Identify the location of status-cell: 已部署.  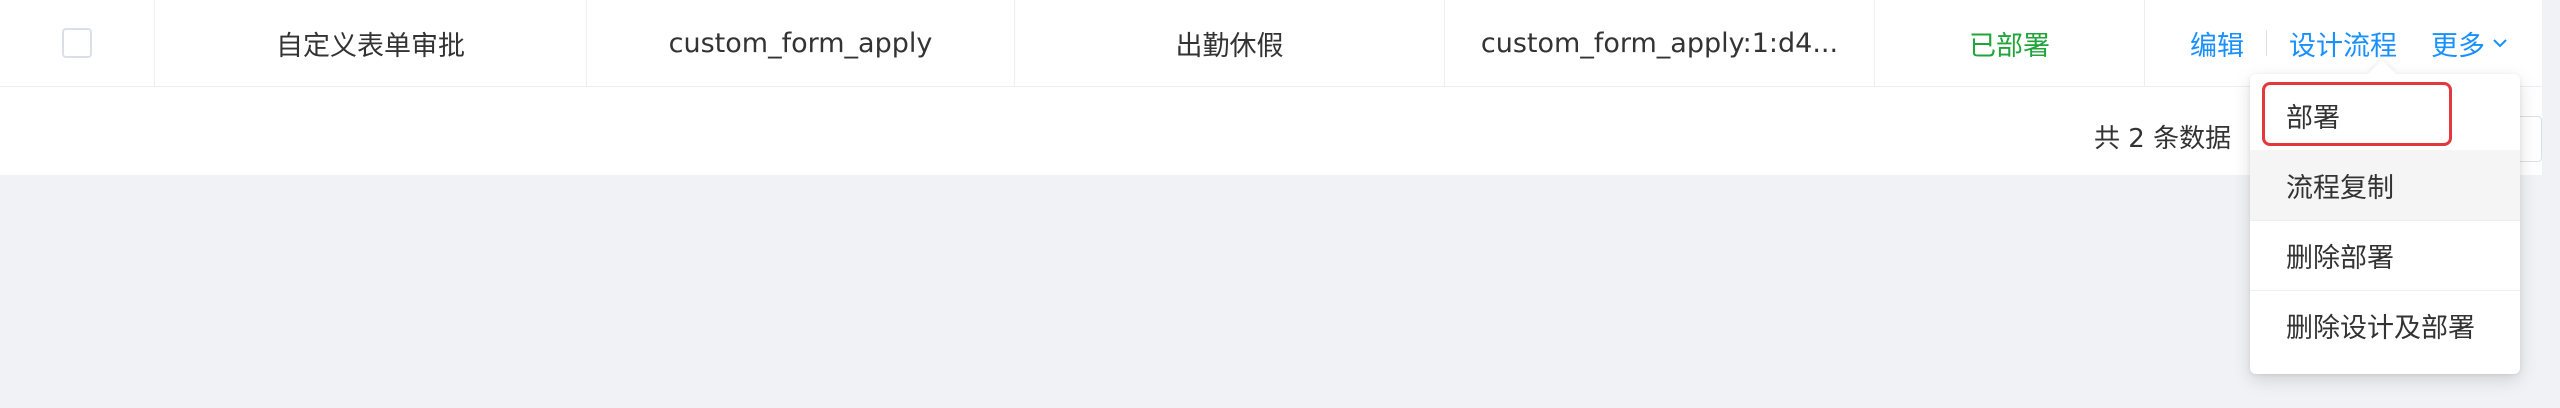
(2010, 43).